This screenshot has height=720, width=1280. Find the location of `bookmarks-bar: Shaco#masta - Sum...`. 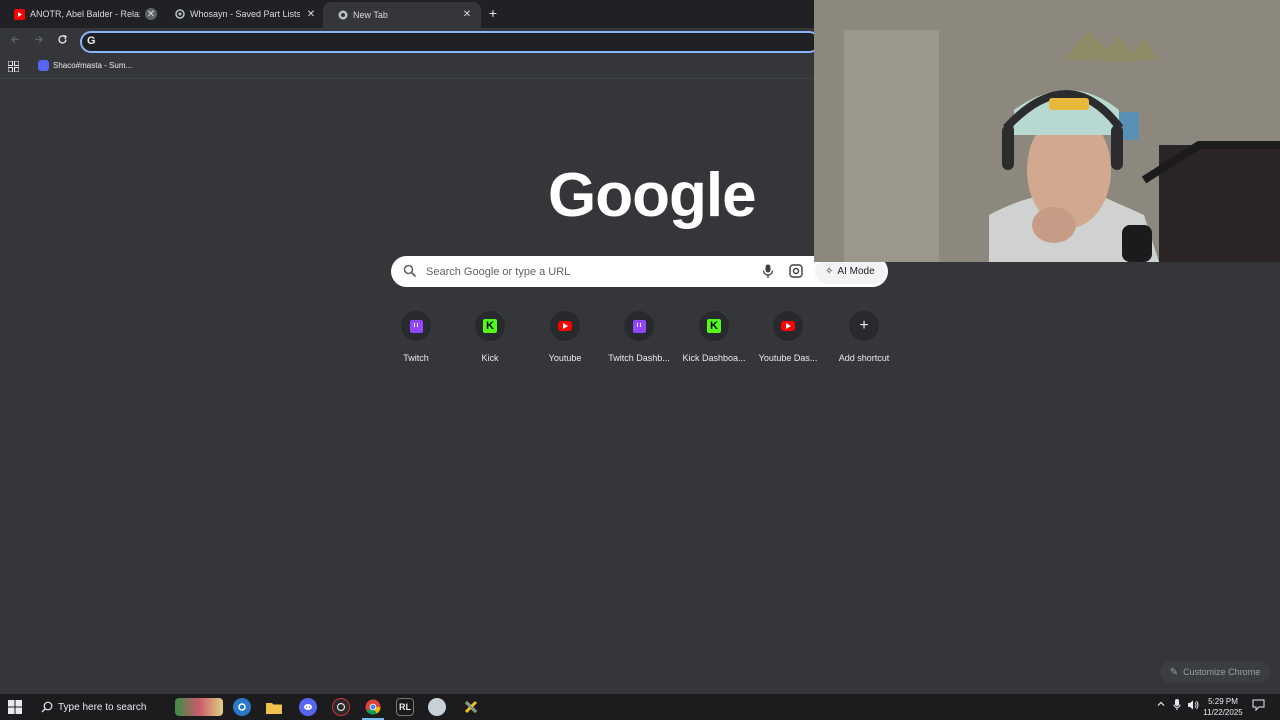

bookmarks-bar: Shaco#masta - Sum... is located at coordinates (407, 67).